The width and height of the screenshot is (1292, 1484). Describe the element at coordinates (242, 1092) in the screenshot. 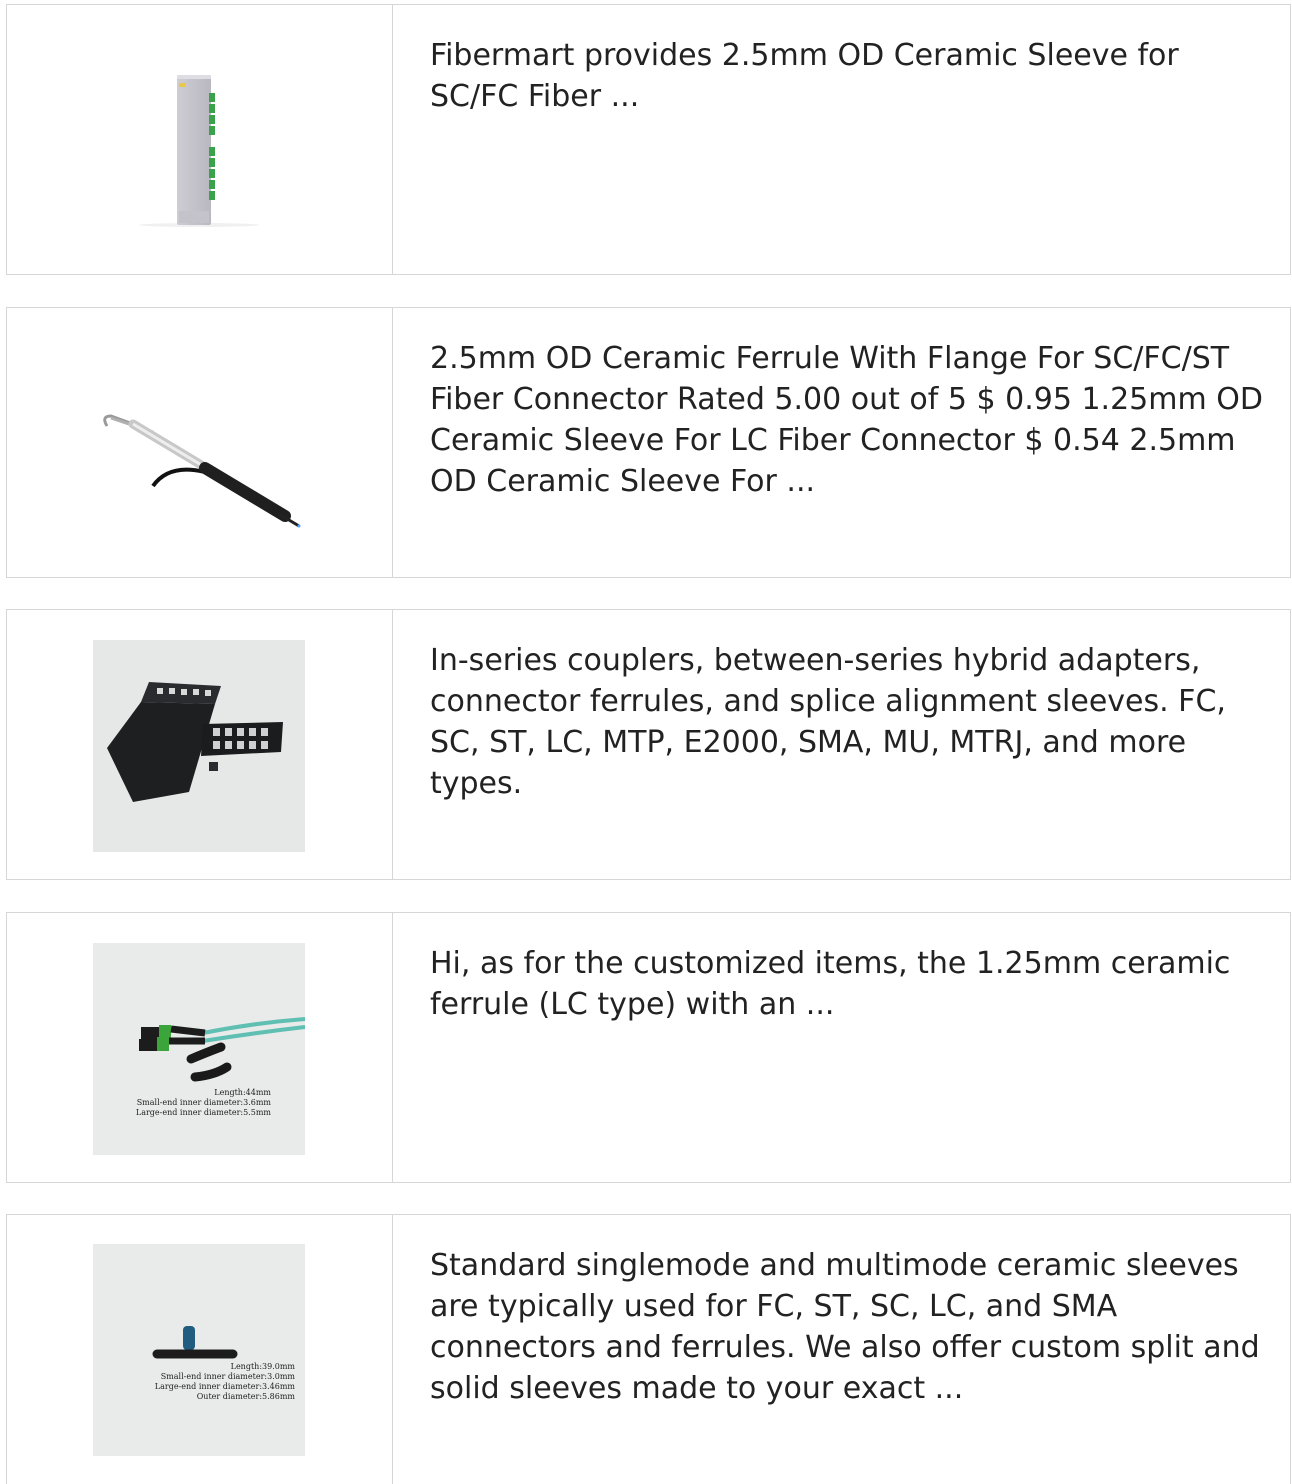

I see `image-caption: Length:44mm` at that location.